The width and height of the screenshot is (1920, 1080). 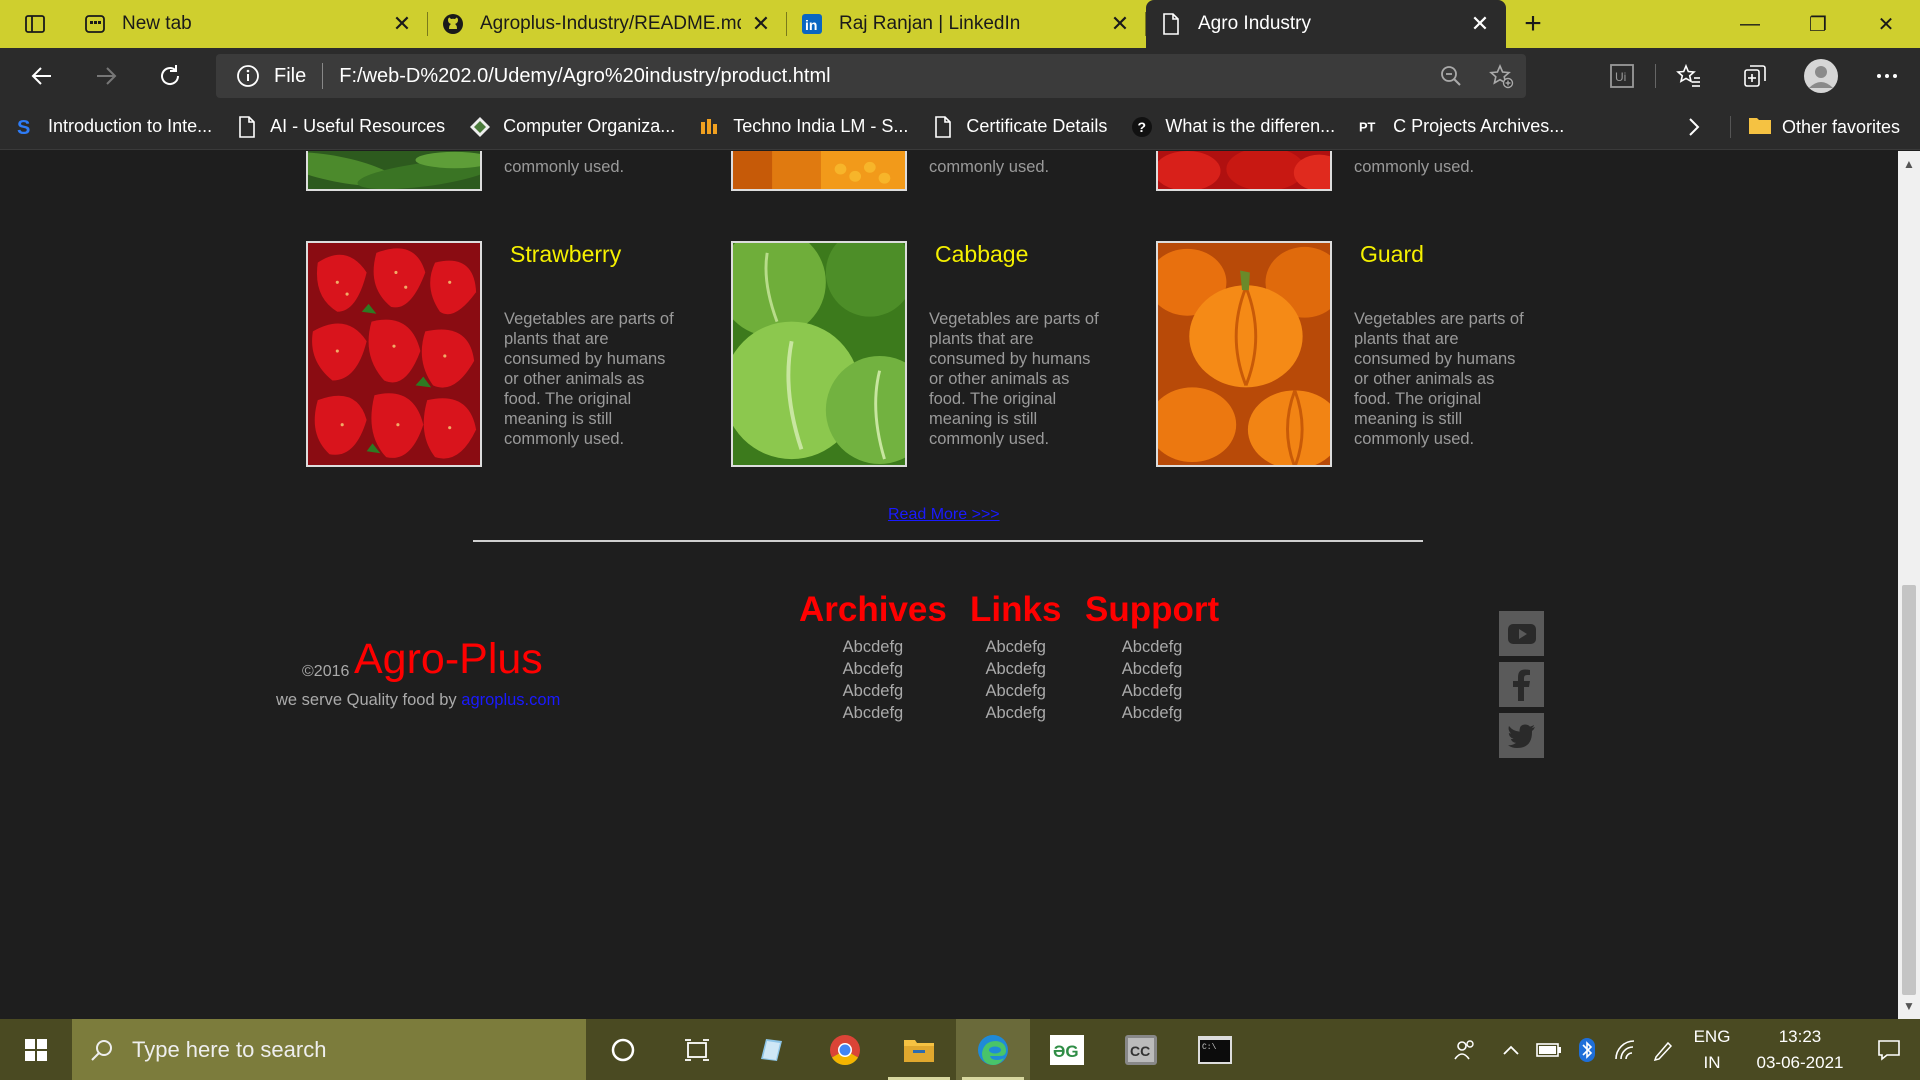 I want to click on read-more-link: Read More >>>, so click(x=944, y=515).